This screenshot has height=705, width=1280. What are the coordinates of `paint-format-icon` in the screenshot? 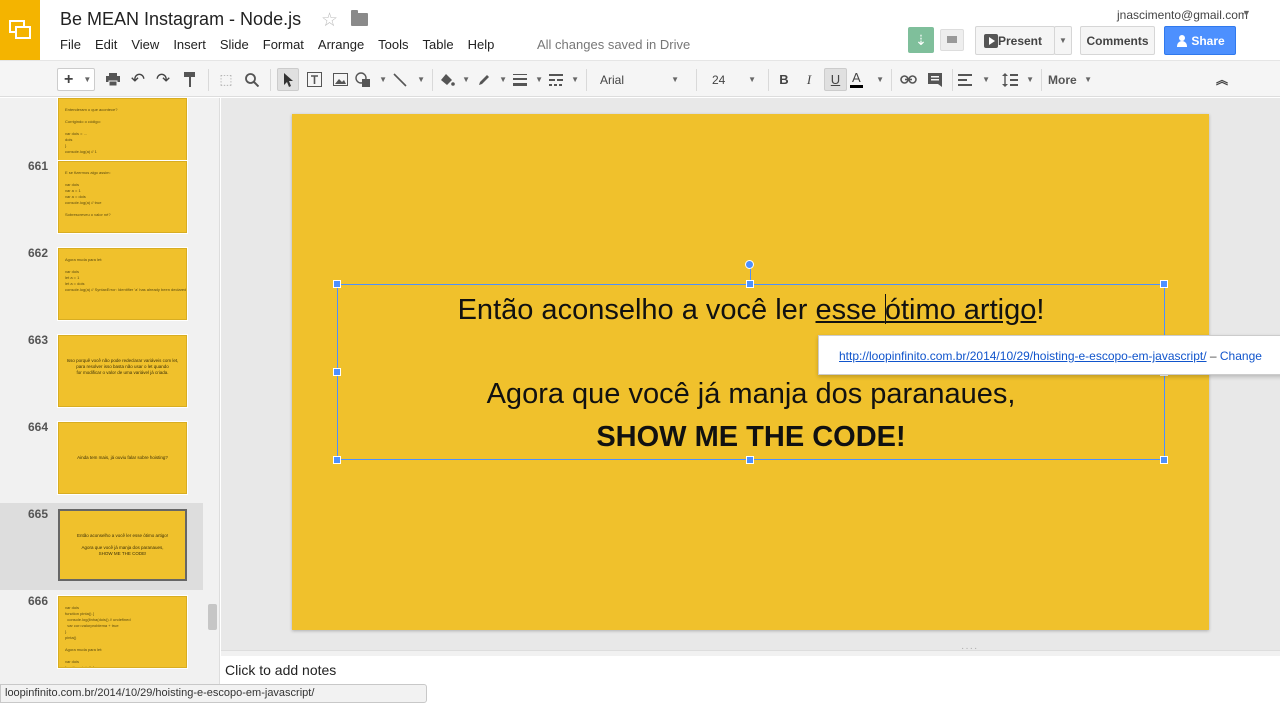 It's located at (190, 79).